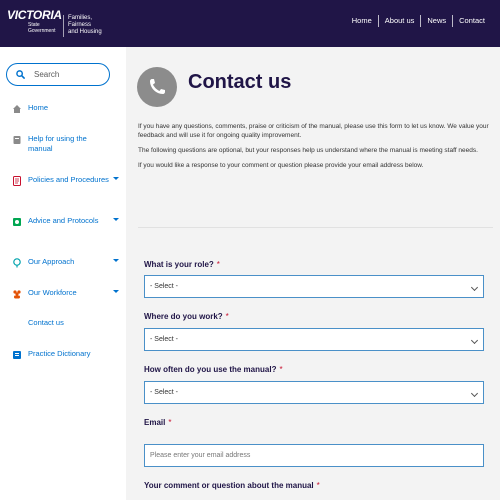 This screenshot has height=500, width=500. I want to click on contact-badge, so click(157, 87).